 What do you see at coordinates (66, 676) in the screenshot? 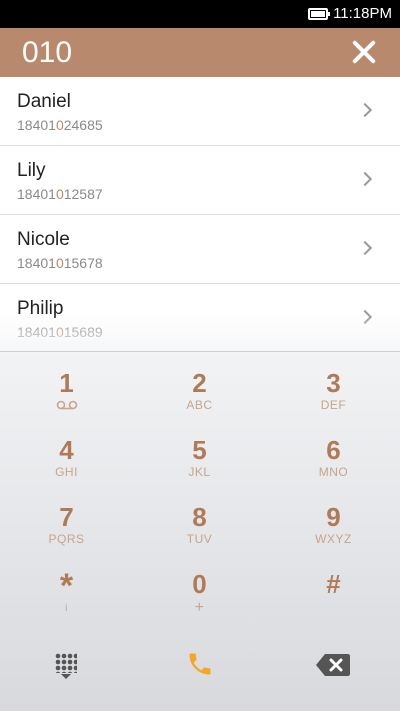
I see `chevron-down-icon` at bounding box center [66, 676].